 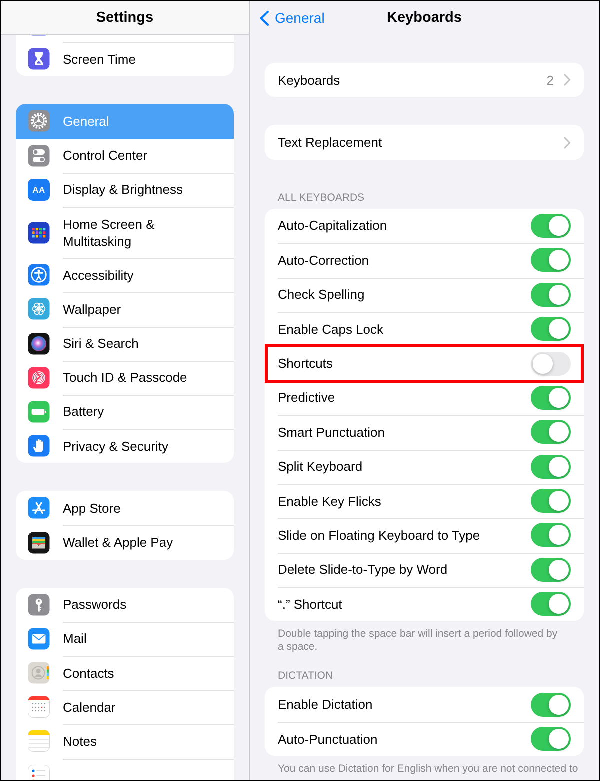 What do you see at coordinates (331, 329) in the screenshot?
I see `setting-label: Enable Caps Lock` at bounding box center [331, 329].